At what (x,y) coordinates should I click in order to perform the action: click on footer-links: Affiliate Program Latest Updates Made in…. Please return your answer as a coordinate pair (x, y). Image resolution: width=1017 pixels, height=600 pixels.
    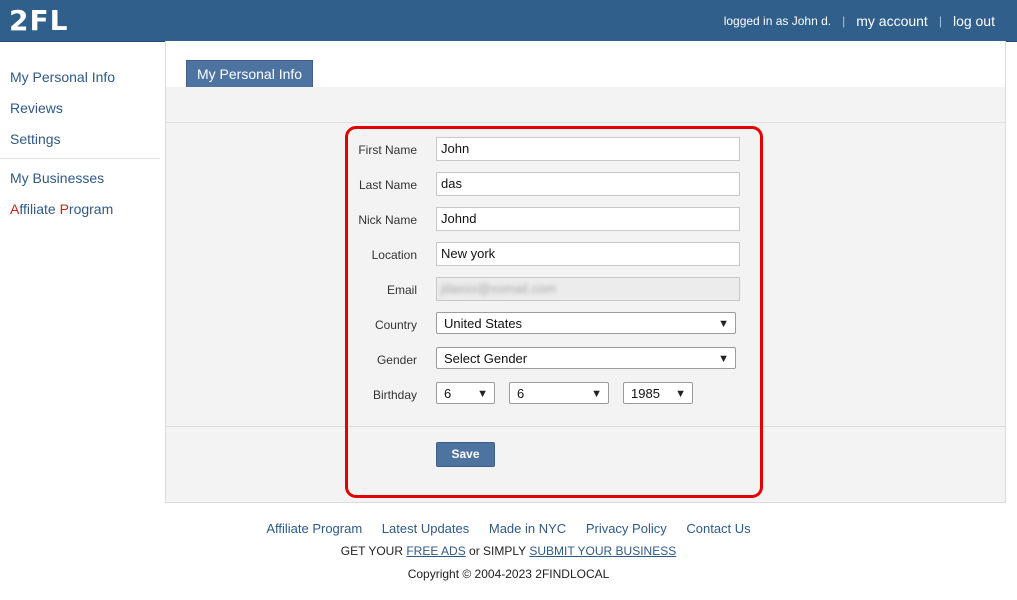
    Looking at the image, I should click on (508, 528).